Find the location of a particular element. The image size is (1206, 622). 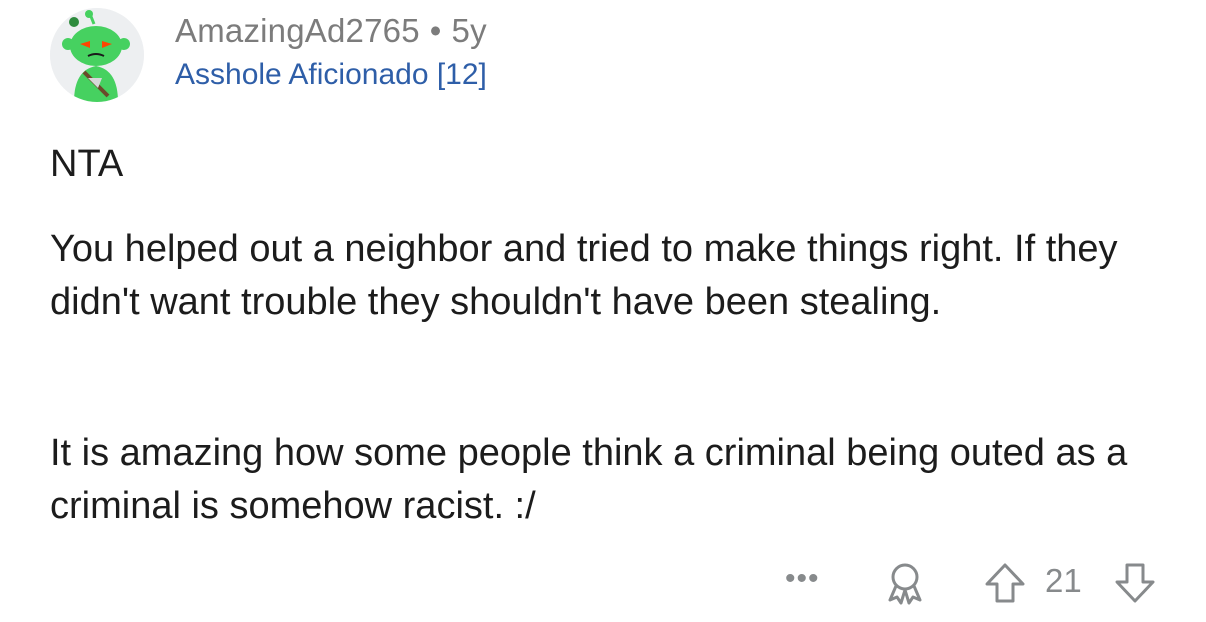

upvote-button is located at coordinates (1005, 585).